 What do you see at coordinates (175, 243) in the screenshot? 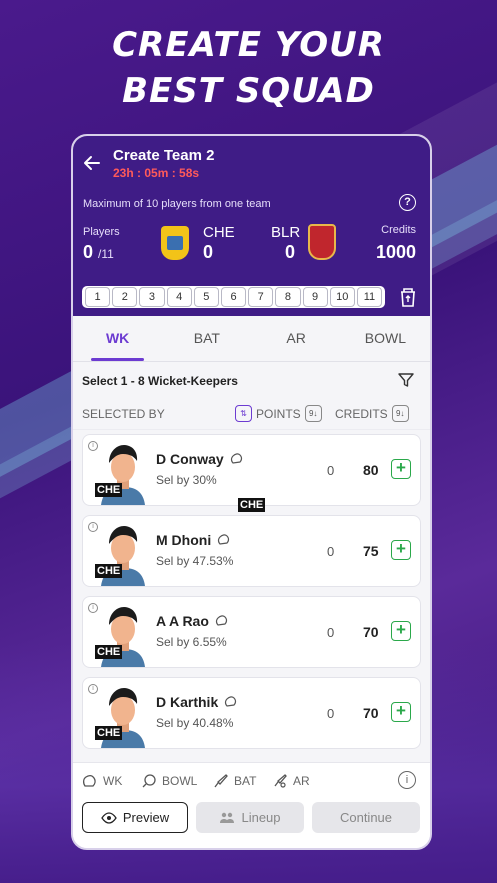
I see `team1-logo` at bounding box center [175, 243].